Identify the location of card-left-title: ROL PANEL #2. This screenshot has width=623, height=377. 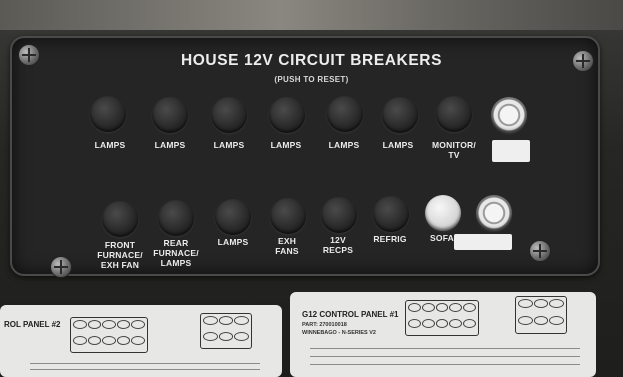
(32, 324).